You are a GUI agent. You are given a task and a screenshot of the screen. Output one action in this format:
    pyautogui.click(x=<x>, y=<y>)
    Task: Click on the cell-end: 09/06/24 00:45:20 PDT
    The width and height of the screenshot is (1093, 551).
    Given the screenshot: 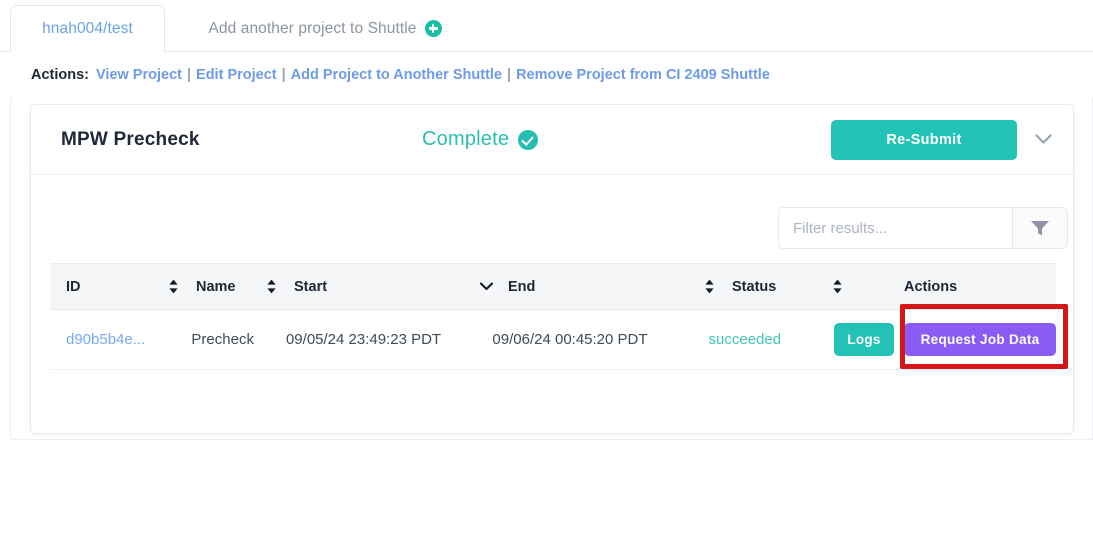 What is the action you would take?
    pyautogui.click(x=570, y=339)
    